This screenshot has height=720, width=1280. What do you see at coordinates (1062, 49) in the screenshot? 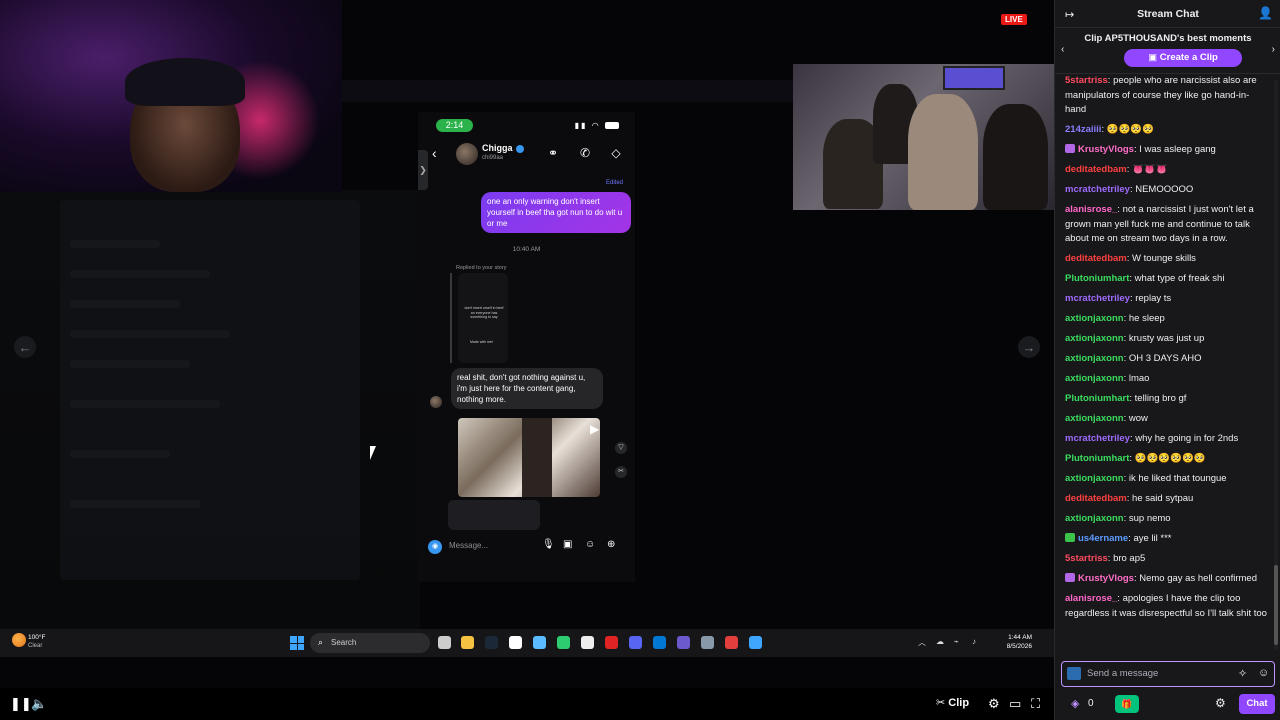
I see `banner-prev-icon: ‹` at bounding box center [1062, 49].